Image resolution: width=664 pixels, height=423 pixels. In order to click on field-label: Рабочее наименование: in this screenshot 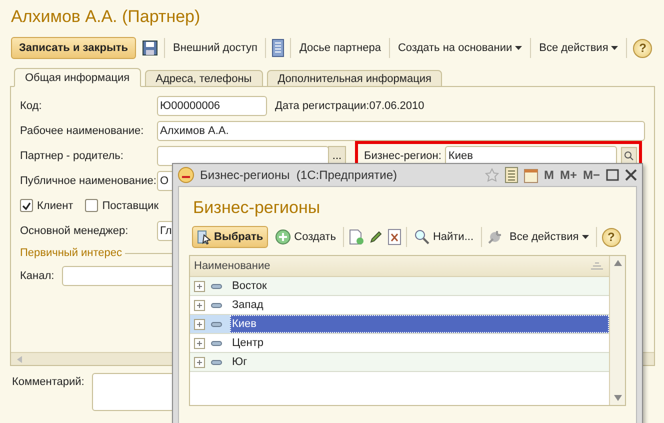, I will do `click(82, 130)`.